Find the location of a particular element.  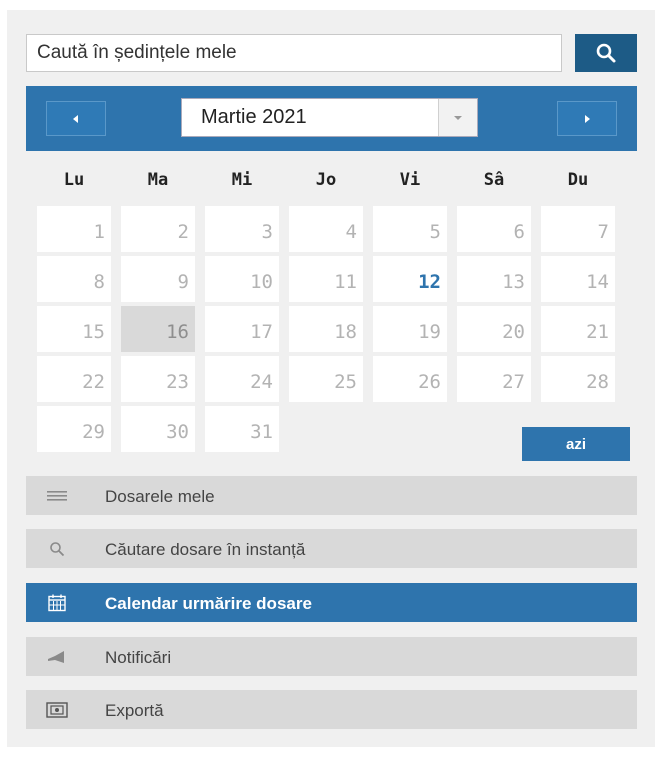

month-select: Martie 2021 is located at coordinates (329, 117).